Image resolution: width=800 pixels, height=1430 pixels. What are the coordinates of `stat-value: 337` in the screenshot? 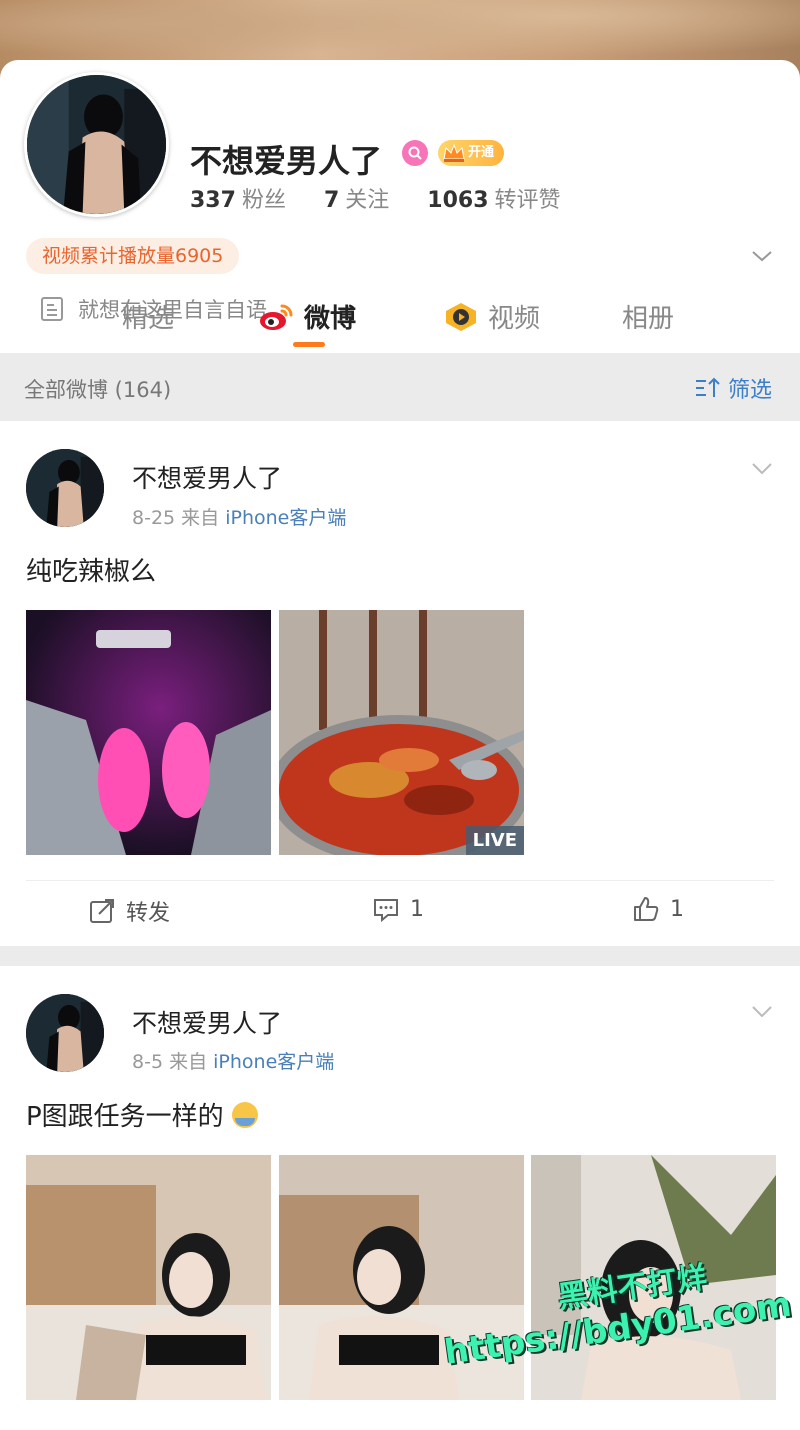 It's located at (213, 200).